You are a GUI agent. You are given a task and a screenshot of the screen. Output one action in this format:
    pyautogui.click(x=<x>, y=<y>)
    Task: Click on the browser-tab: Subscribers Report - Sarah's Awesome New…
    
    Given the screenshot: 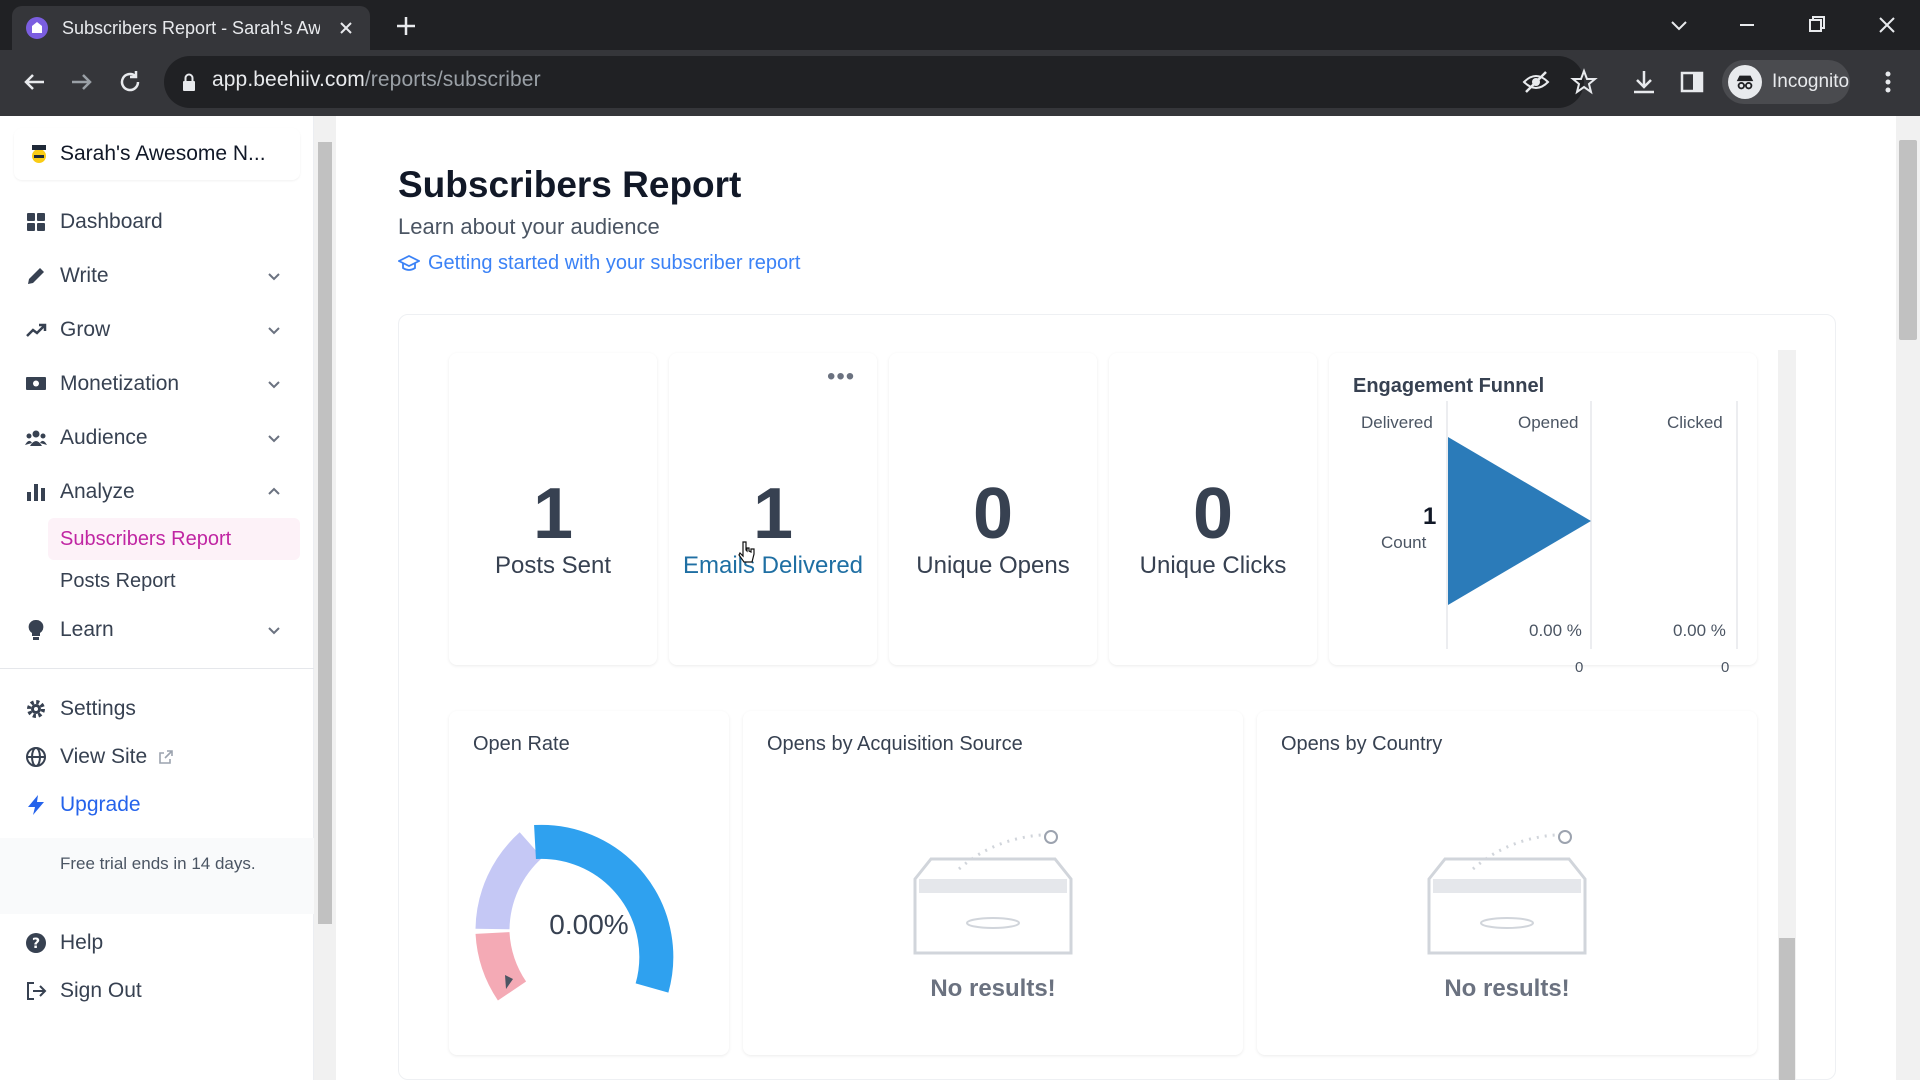 What is the action you would take?
    pyautogui.click(x=191, y=28)
    